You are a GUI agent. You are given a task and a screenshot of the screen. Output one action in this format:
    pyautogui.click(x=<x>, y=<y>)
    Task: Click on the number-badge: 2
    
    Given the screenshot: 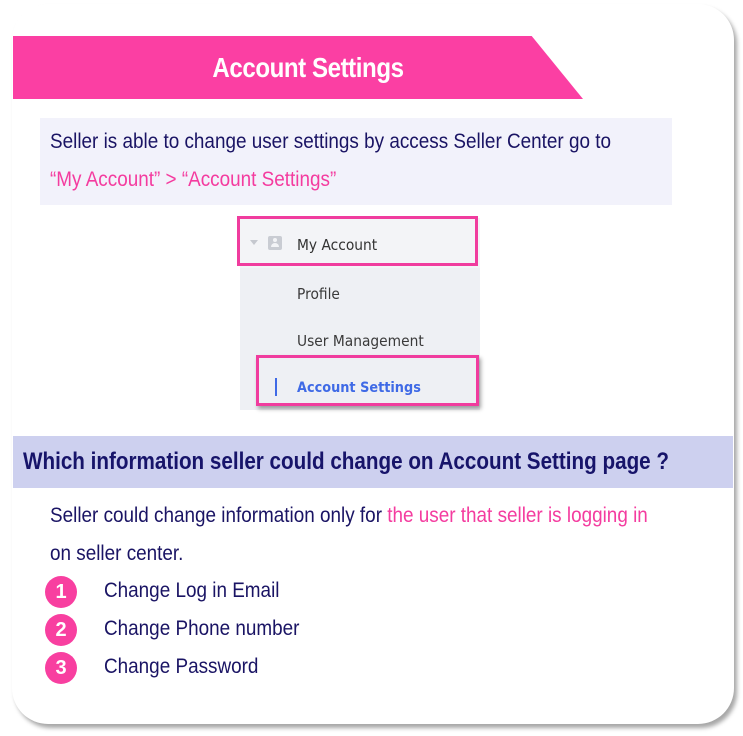 What is the action you would take?
    pyautogui.click(x=61, y=630)
    